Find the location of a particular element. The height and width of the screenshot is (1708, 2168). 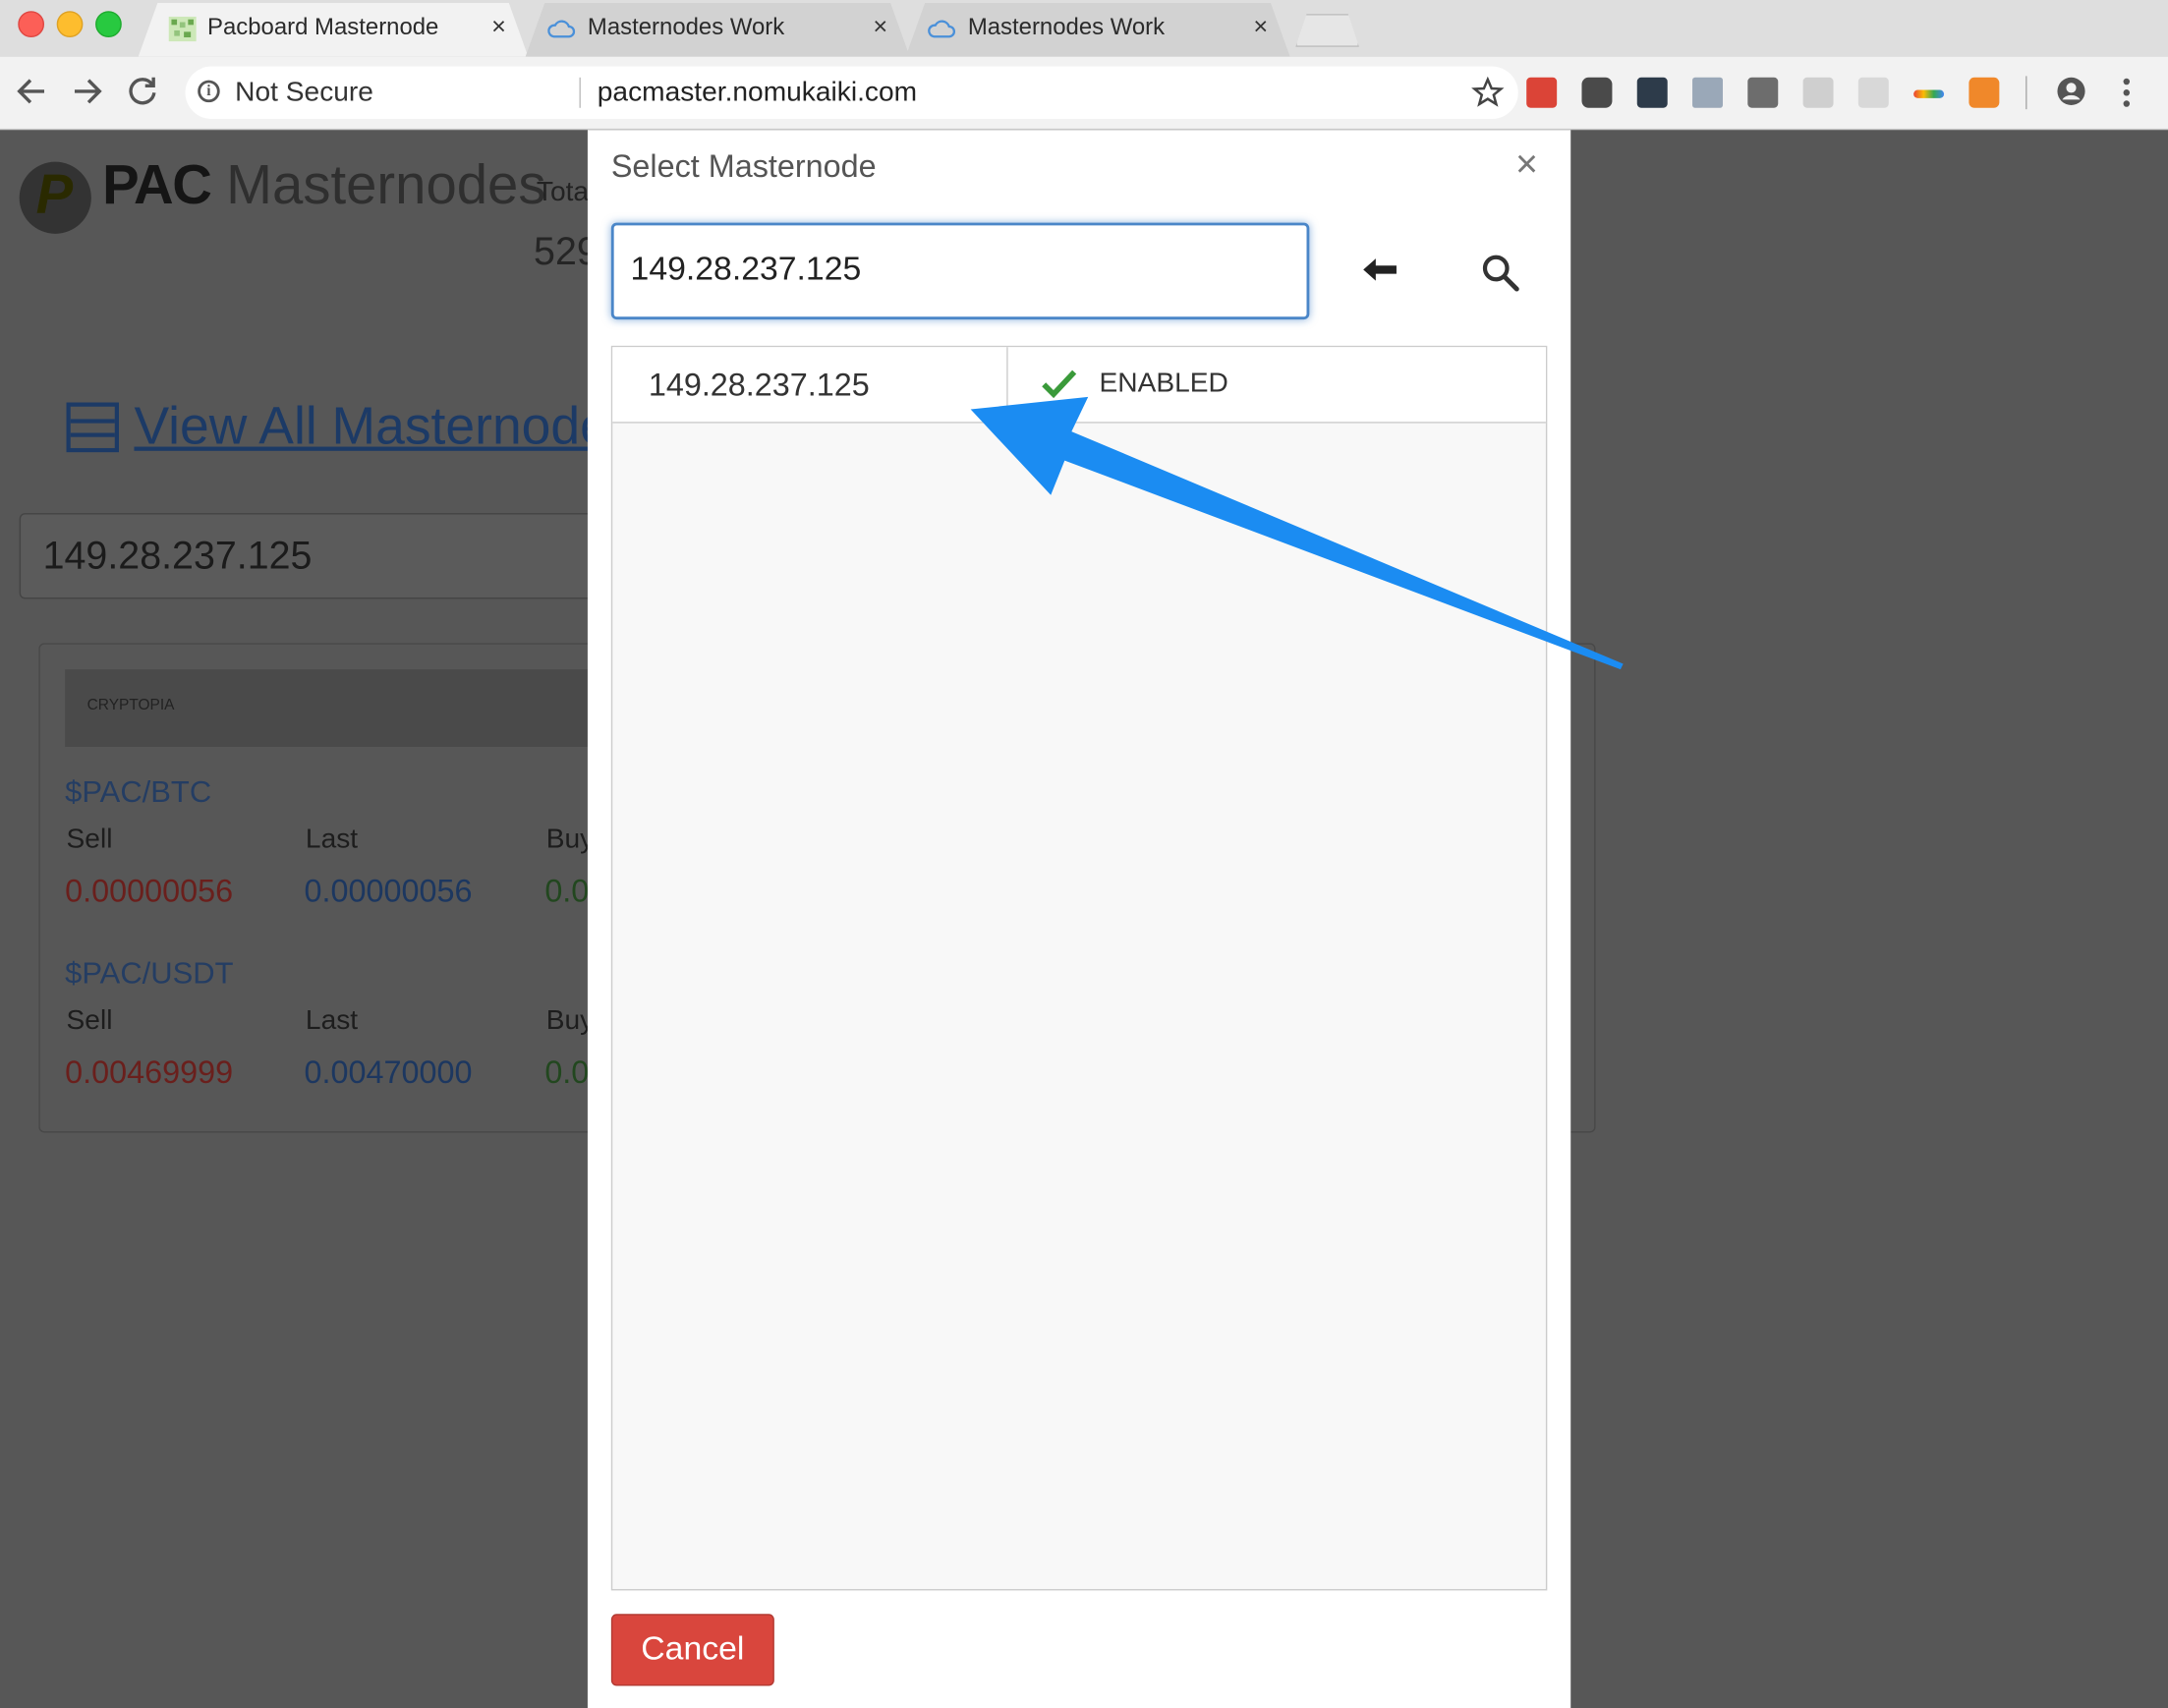

list-icon is located at coordinates (92, 427).